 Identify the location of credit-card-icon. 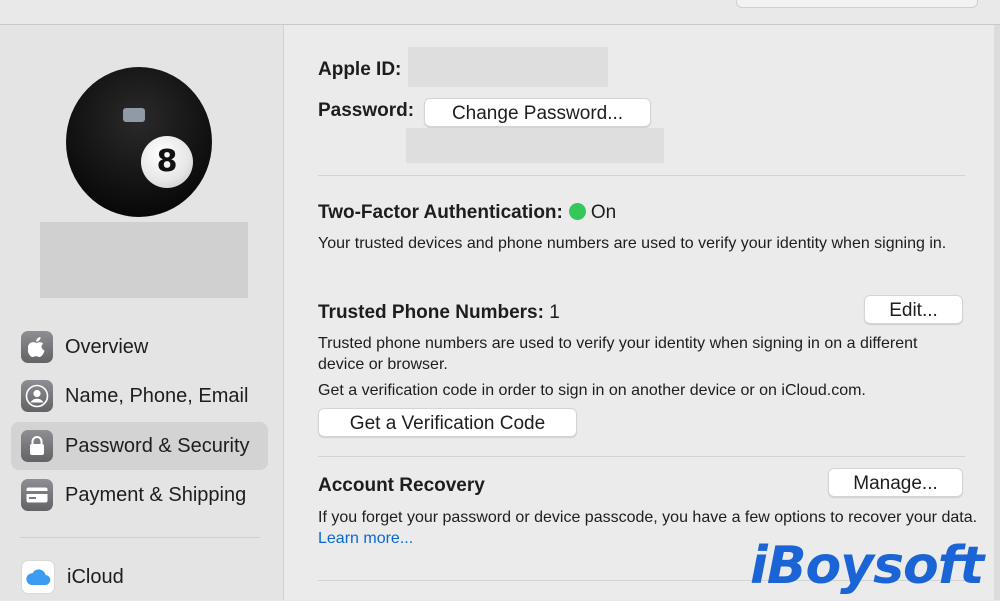
(37, 495).